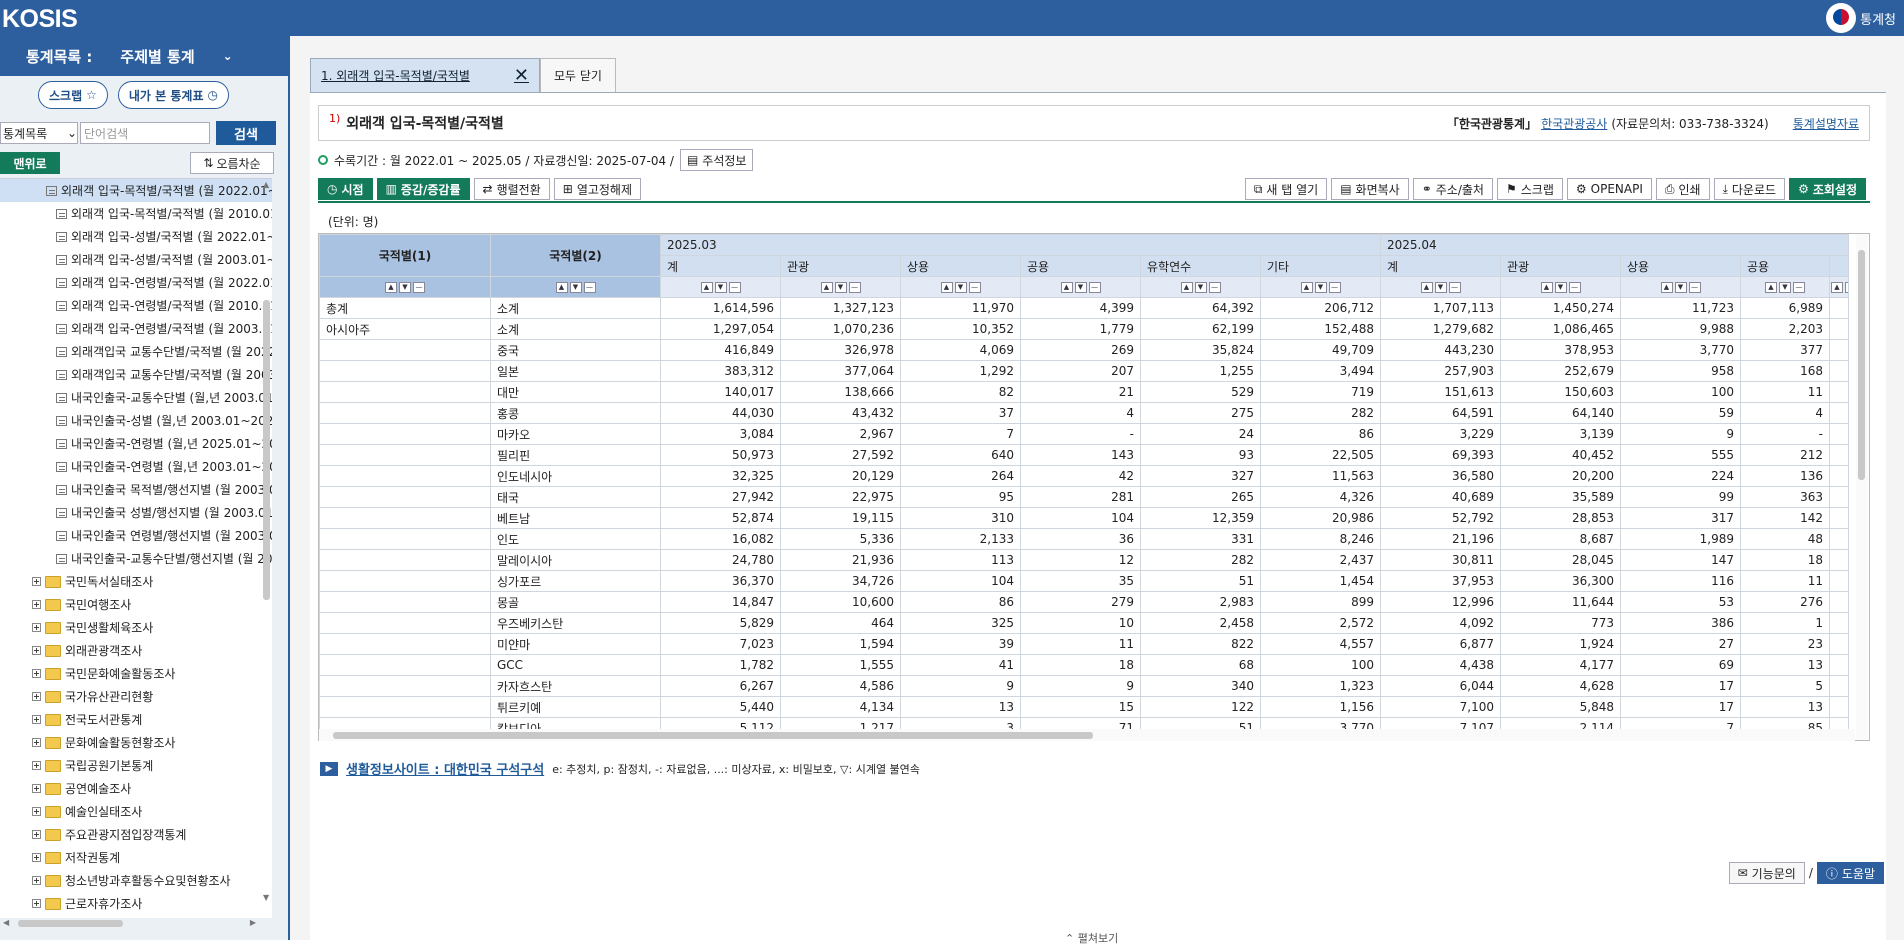 This screenshot has width=1904, height=946. What do you see at coordinates (136, 834) in the screenshot?
I see `tree-category: 주요관광지점입장객통계` at bounding box center [136, 834].